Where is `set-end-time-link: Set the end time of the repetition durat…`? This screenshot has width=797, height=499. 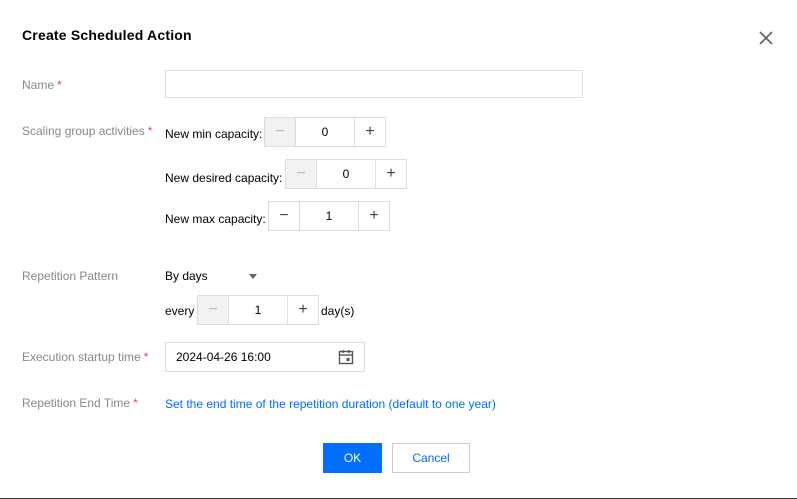 set-end-time-link: Set the end time of the repetition durat… is located at coordinates (330, 404).